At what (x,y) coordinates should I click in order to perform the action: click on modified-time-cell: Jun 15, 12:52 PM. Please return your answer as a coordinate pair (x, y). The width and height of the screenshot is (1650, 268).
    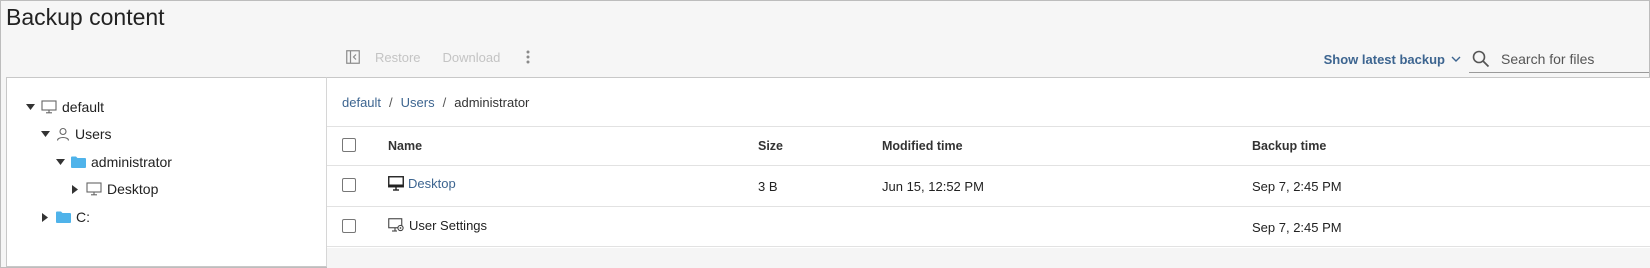
    Looking at the image, I should click on (933, 186).